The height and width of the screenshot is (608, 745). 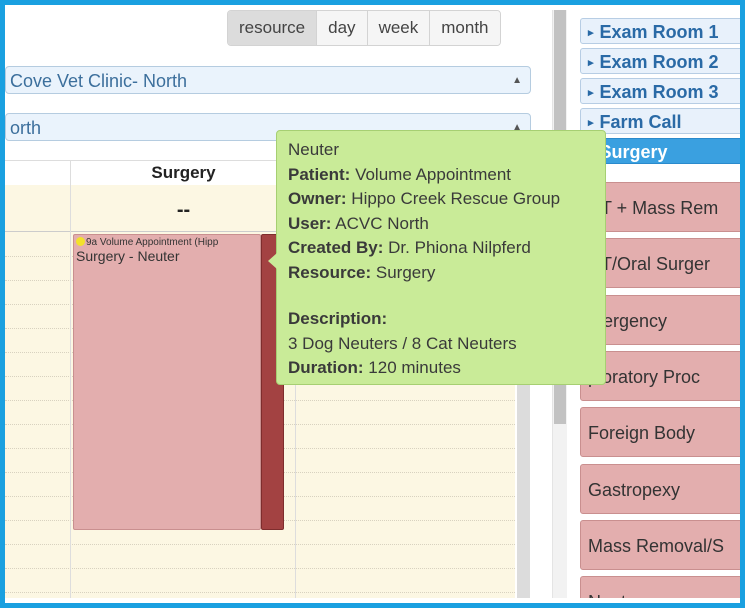 I want to click on view-switcher: resource day week month, so click(x=364, y=28).